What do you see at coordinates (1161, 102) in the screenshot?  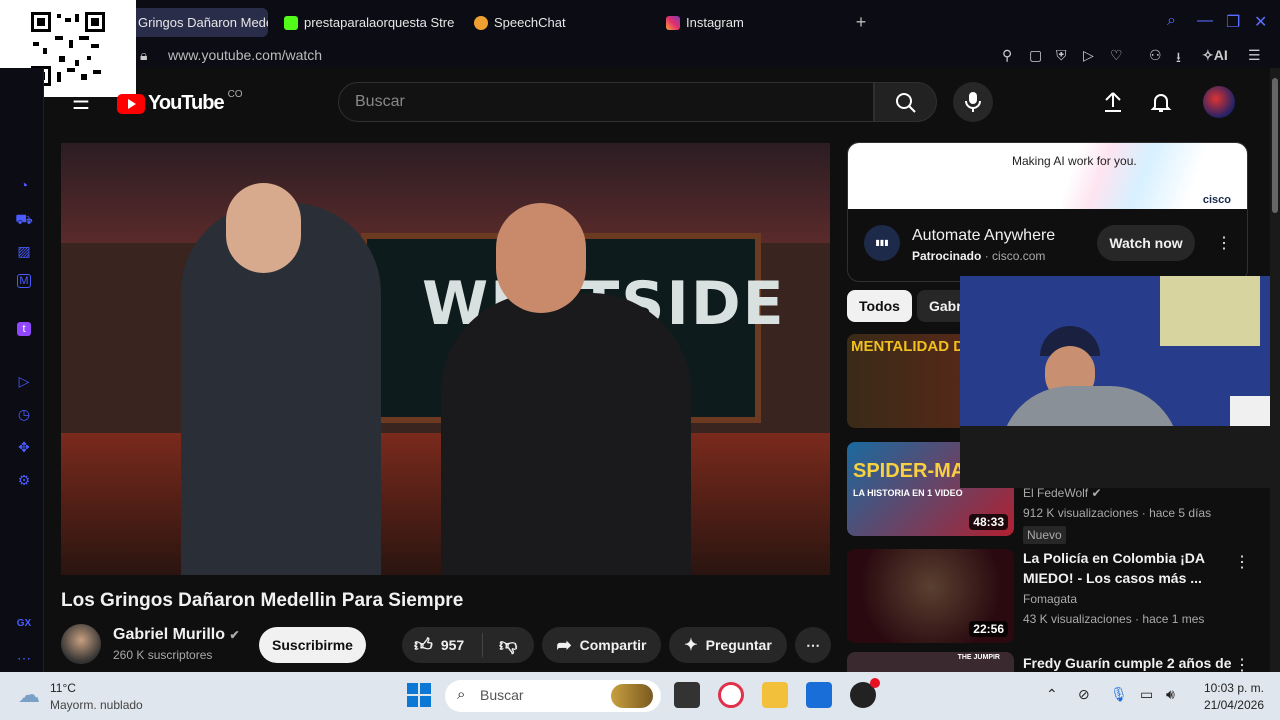 I see `notifications-bell-icon` at bounding box center [1161, 102].